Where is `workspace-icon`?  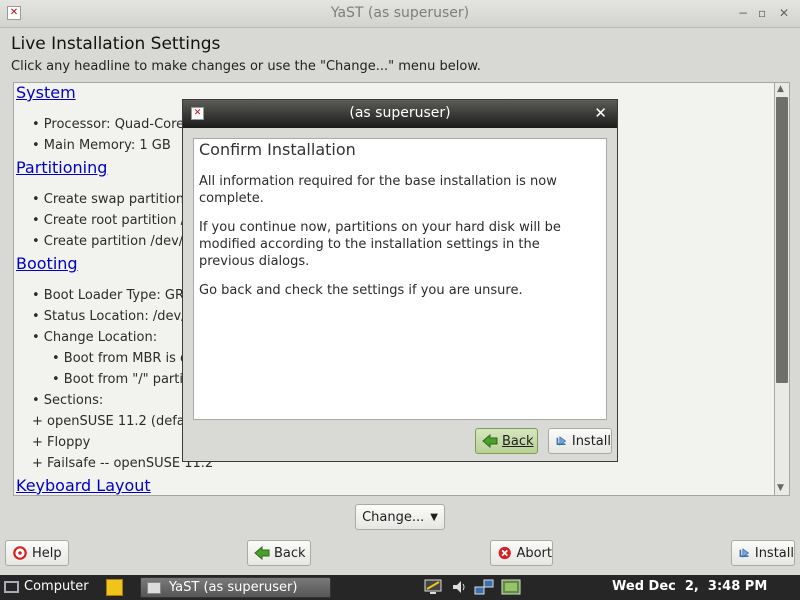 workspace-icon is located at coordinates (511, 587).